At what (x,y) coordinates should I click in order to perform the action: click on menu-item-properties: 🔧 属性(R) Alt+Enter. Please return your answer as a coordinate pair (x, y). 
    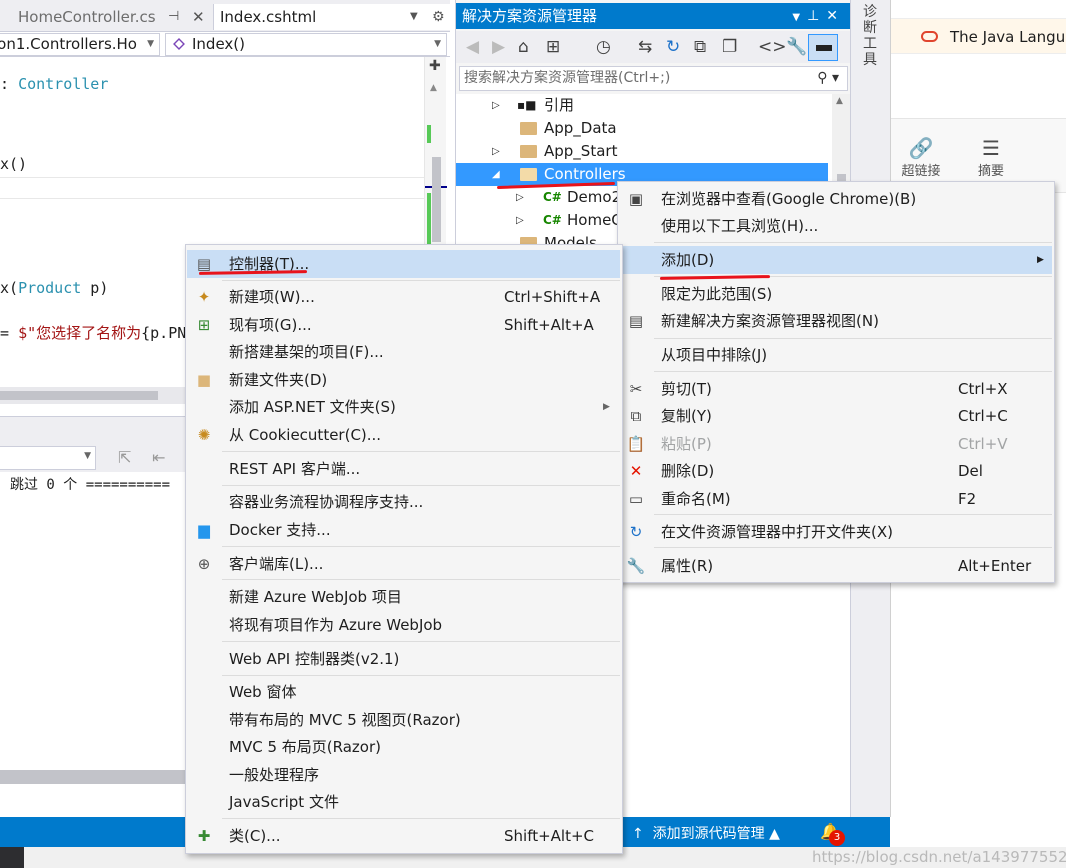
    Looking at the image, I should click on (836, 566).